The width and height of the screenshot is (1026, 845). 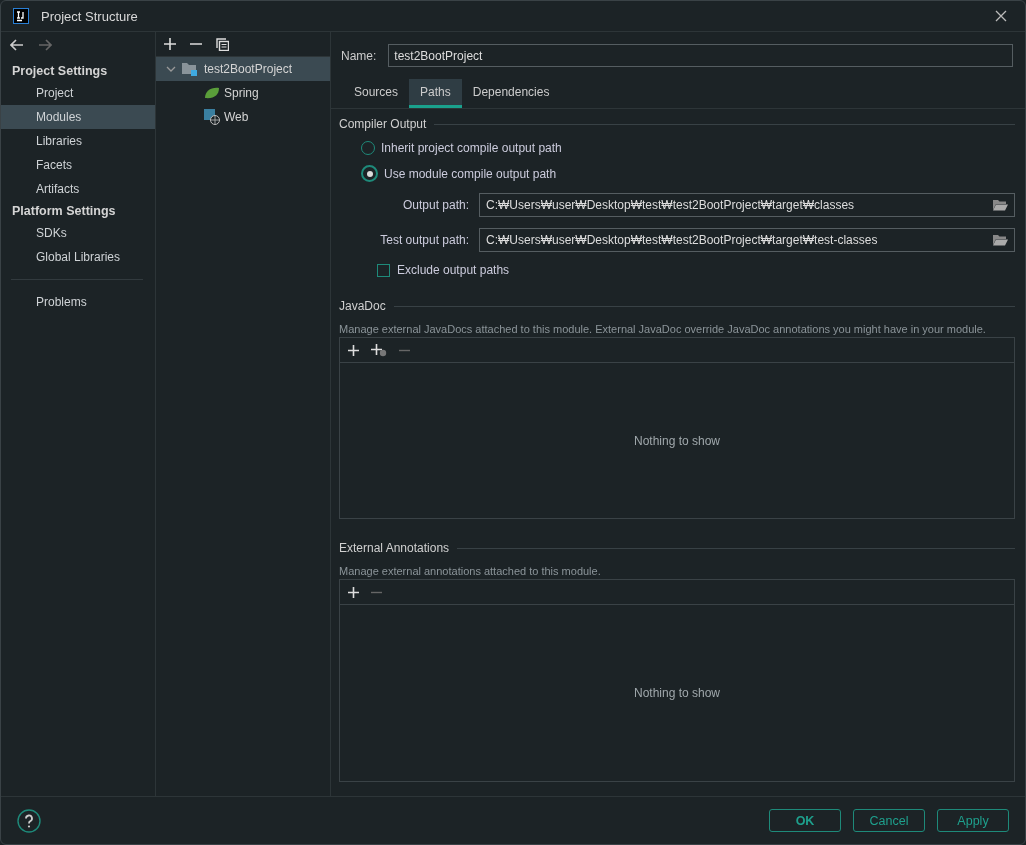 What do you see at coordinates (212, 117) in the screenshot?
I see `web-globe-icon` at bounding box center [212, 117].